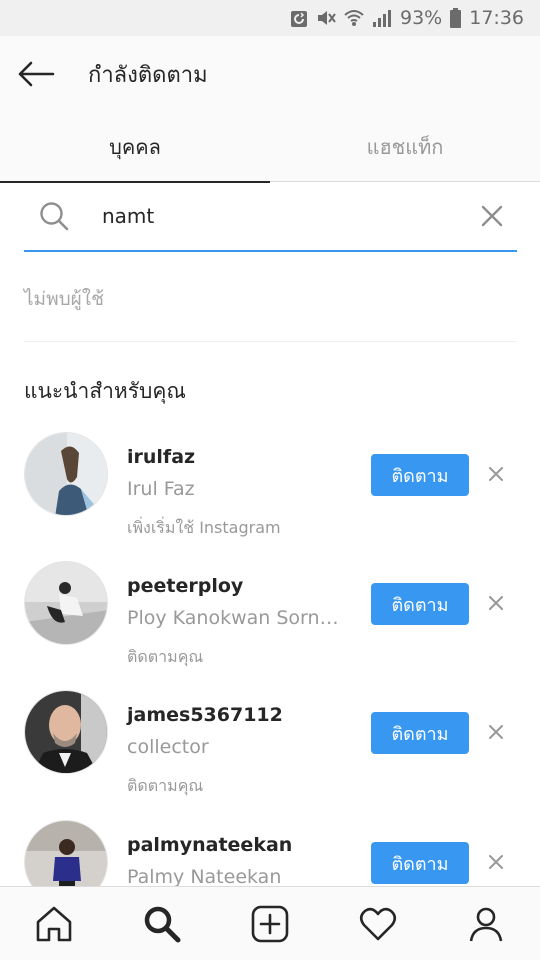  I want to click on search-bar, so click(270, 217).